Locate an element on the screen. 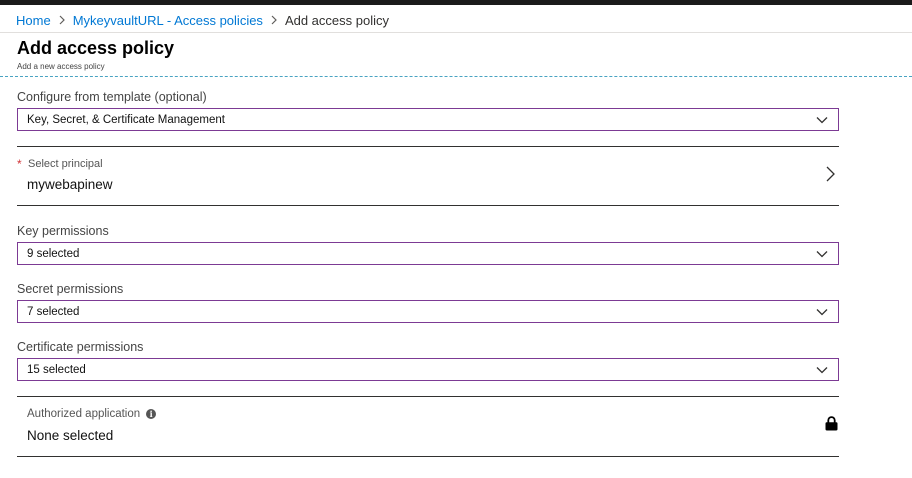 The width and height of the screenshot is (912, 478). key-permissions-value: 9 selected is located at coordinates (53, 253).